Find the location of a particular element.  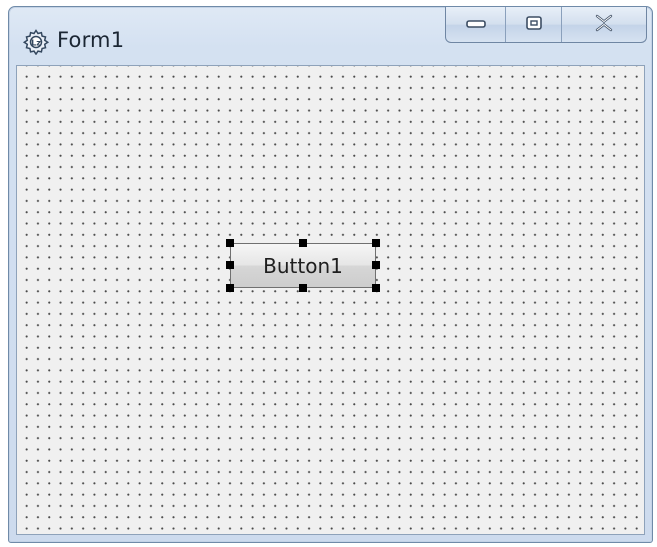

close-icon is located at coordinates (604, 25).